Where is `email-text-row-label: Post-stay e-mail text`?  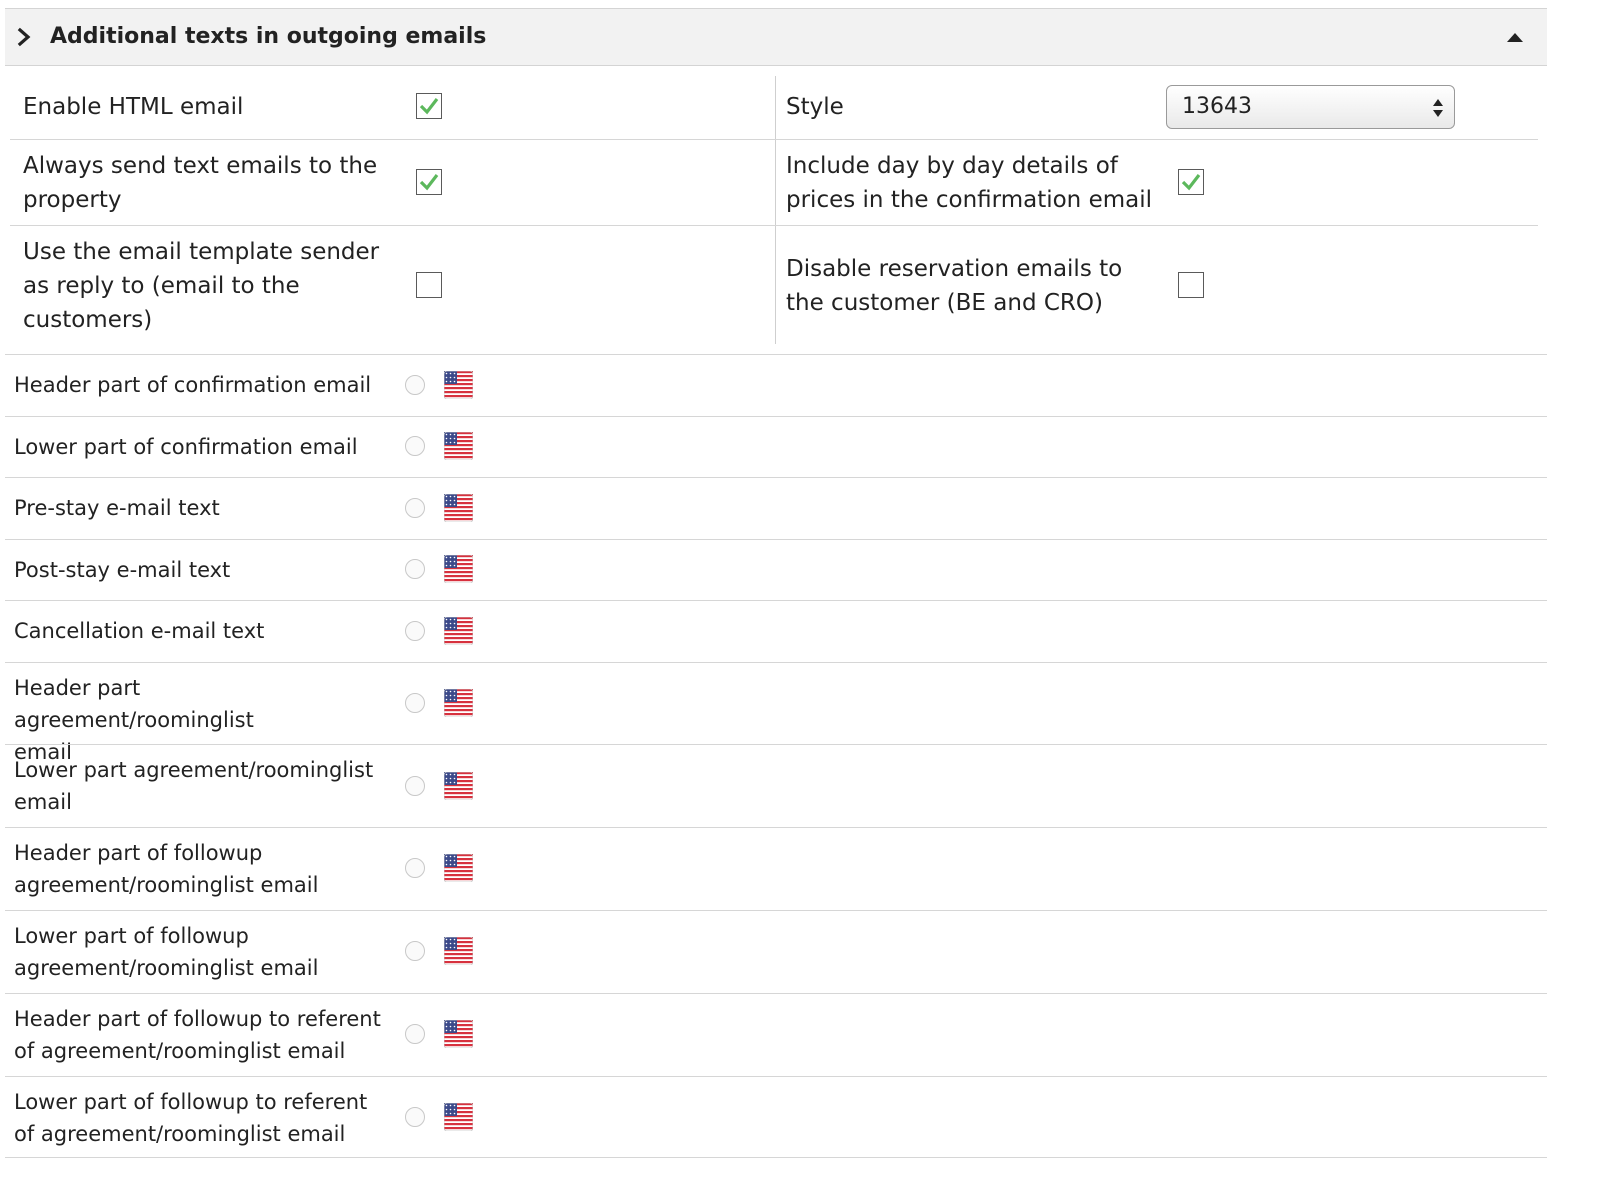
email-text-row-label: Post-stay e-mail text is located at coordinates (199, 570).